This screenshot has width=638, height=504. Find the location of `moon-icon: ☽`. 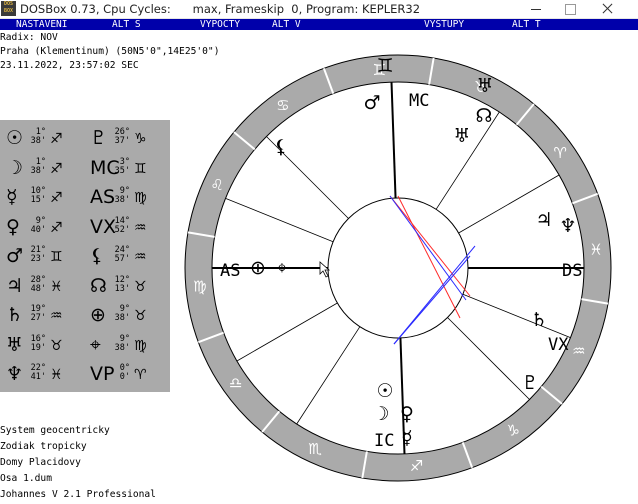

moon-icon: ☽ is located at coordinates (380, 414).